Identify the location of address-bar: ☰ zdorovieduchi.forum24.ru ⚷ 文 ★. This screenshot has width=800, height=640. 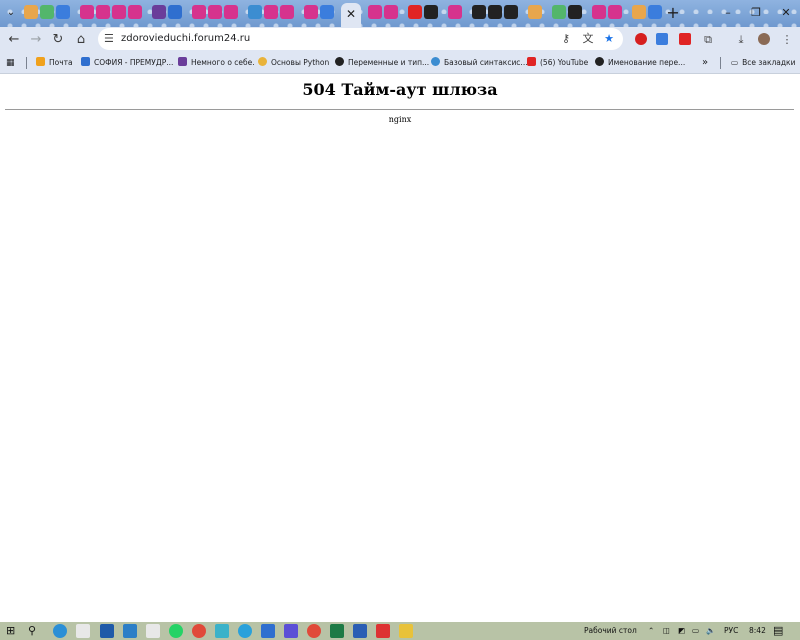
(360, 39).